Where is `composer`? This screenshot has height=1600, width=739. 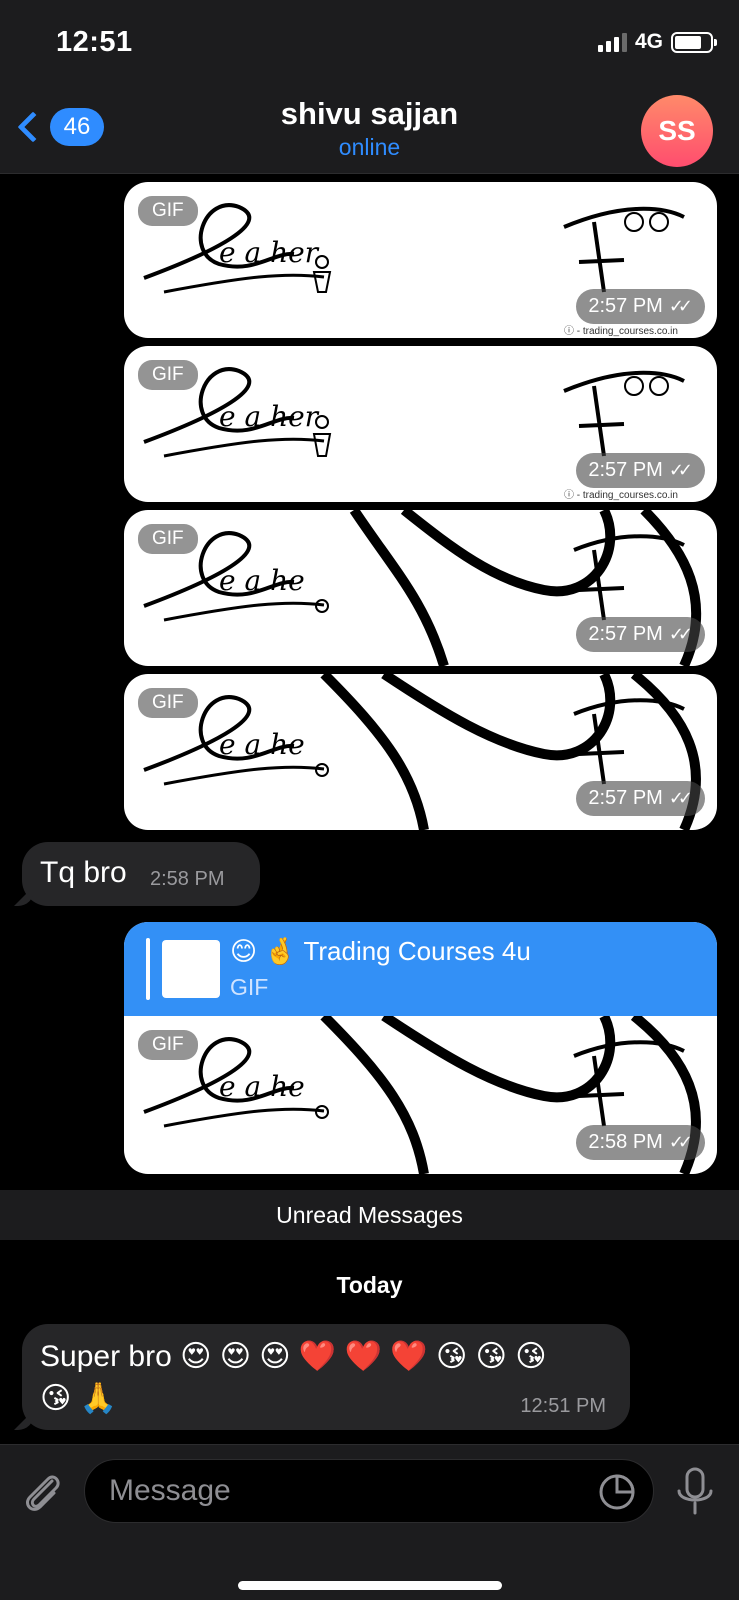 composer is located at coordinates (369, 1522).